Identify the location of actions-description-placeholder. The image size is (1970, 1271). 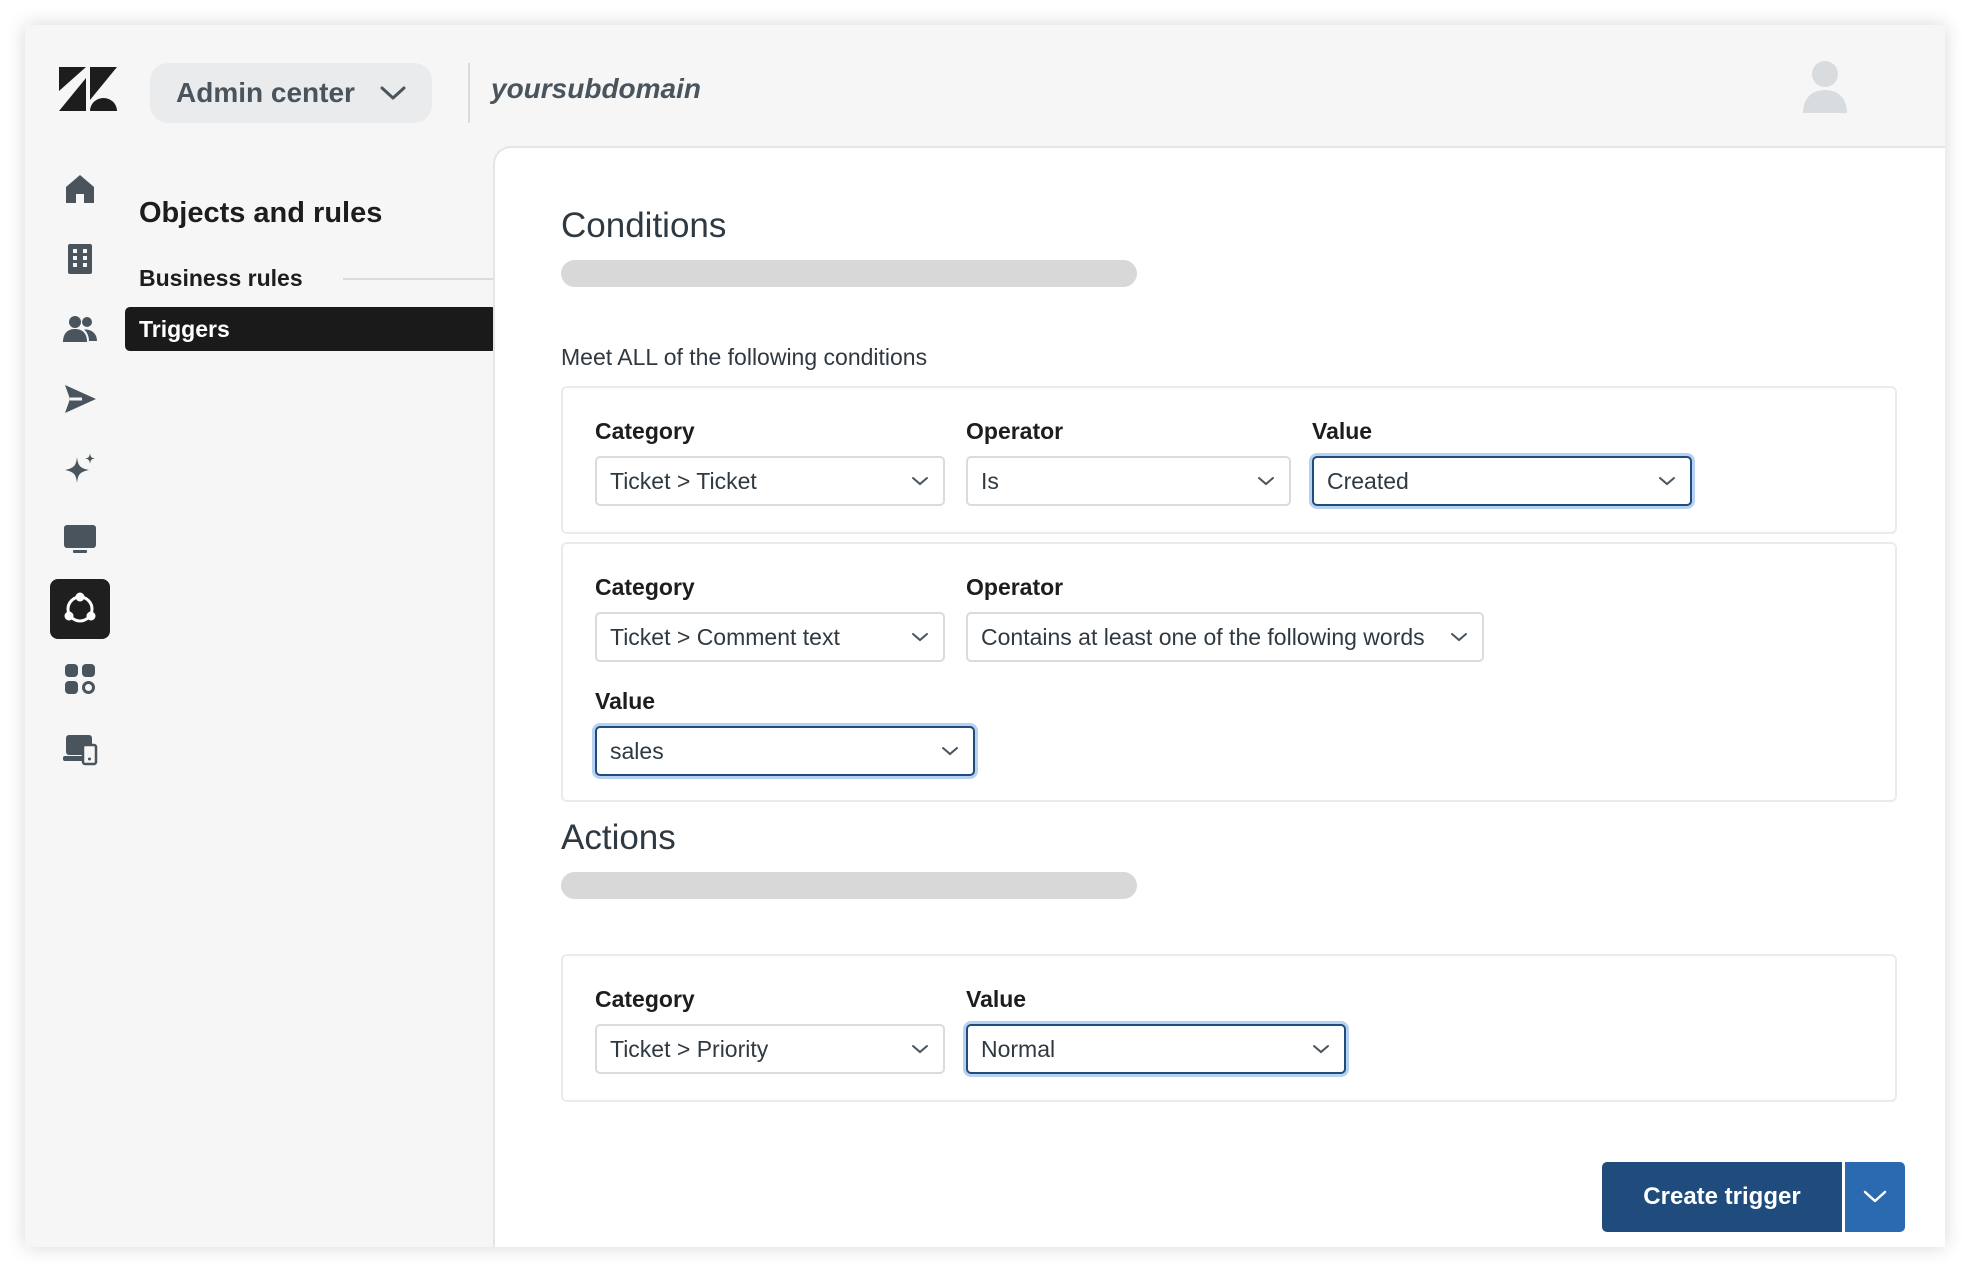
(849, 885).